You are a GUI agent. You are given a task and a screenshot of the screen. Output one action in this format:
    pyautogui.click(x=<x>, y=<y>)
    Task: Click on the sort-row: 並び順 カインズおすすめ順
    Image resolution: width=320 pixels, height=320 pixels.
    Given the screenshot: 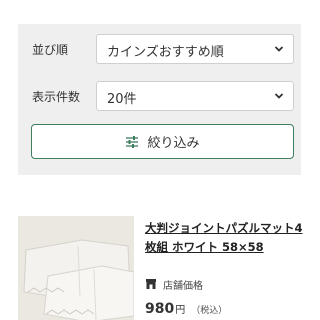 What is the action you would take?
    pyautogui.click(x=159, y=49)
    